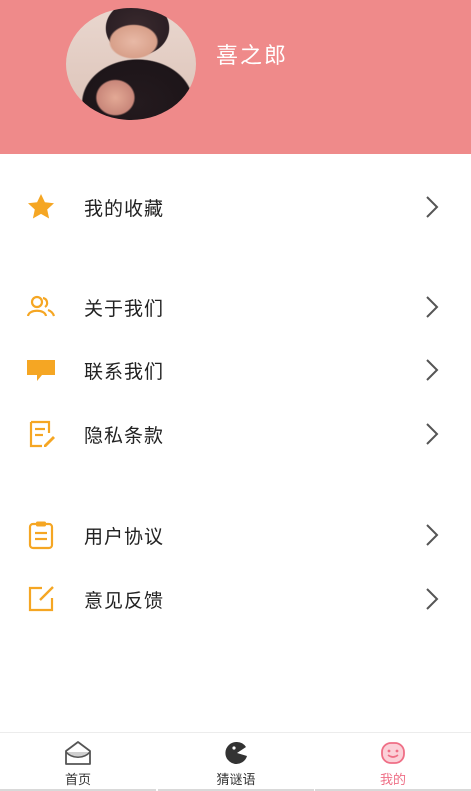 The height and width of the screenshot is (791, 471). I want to click on menu-item-contact: 联系我们, so click(235, 370).